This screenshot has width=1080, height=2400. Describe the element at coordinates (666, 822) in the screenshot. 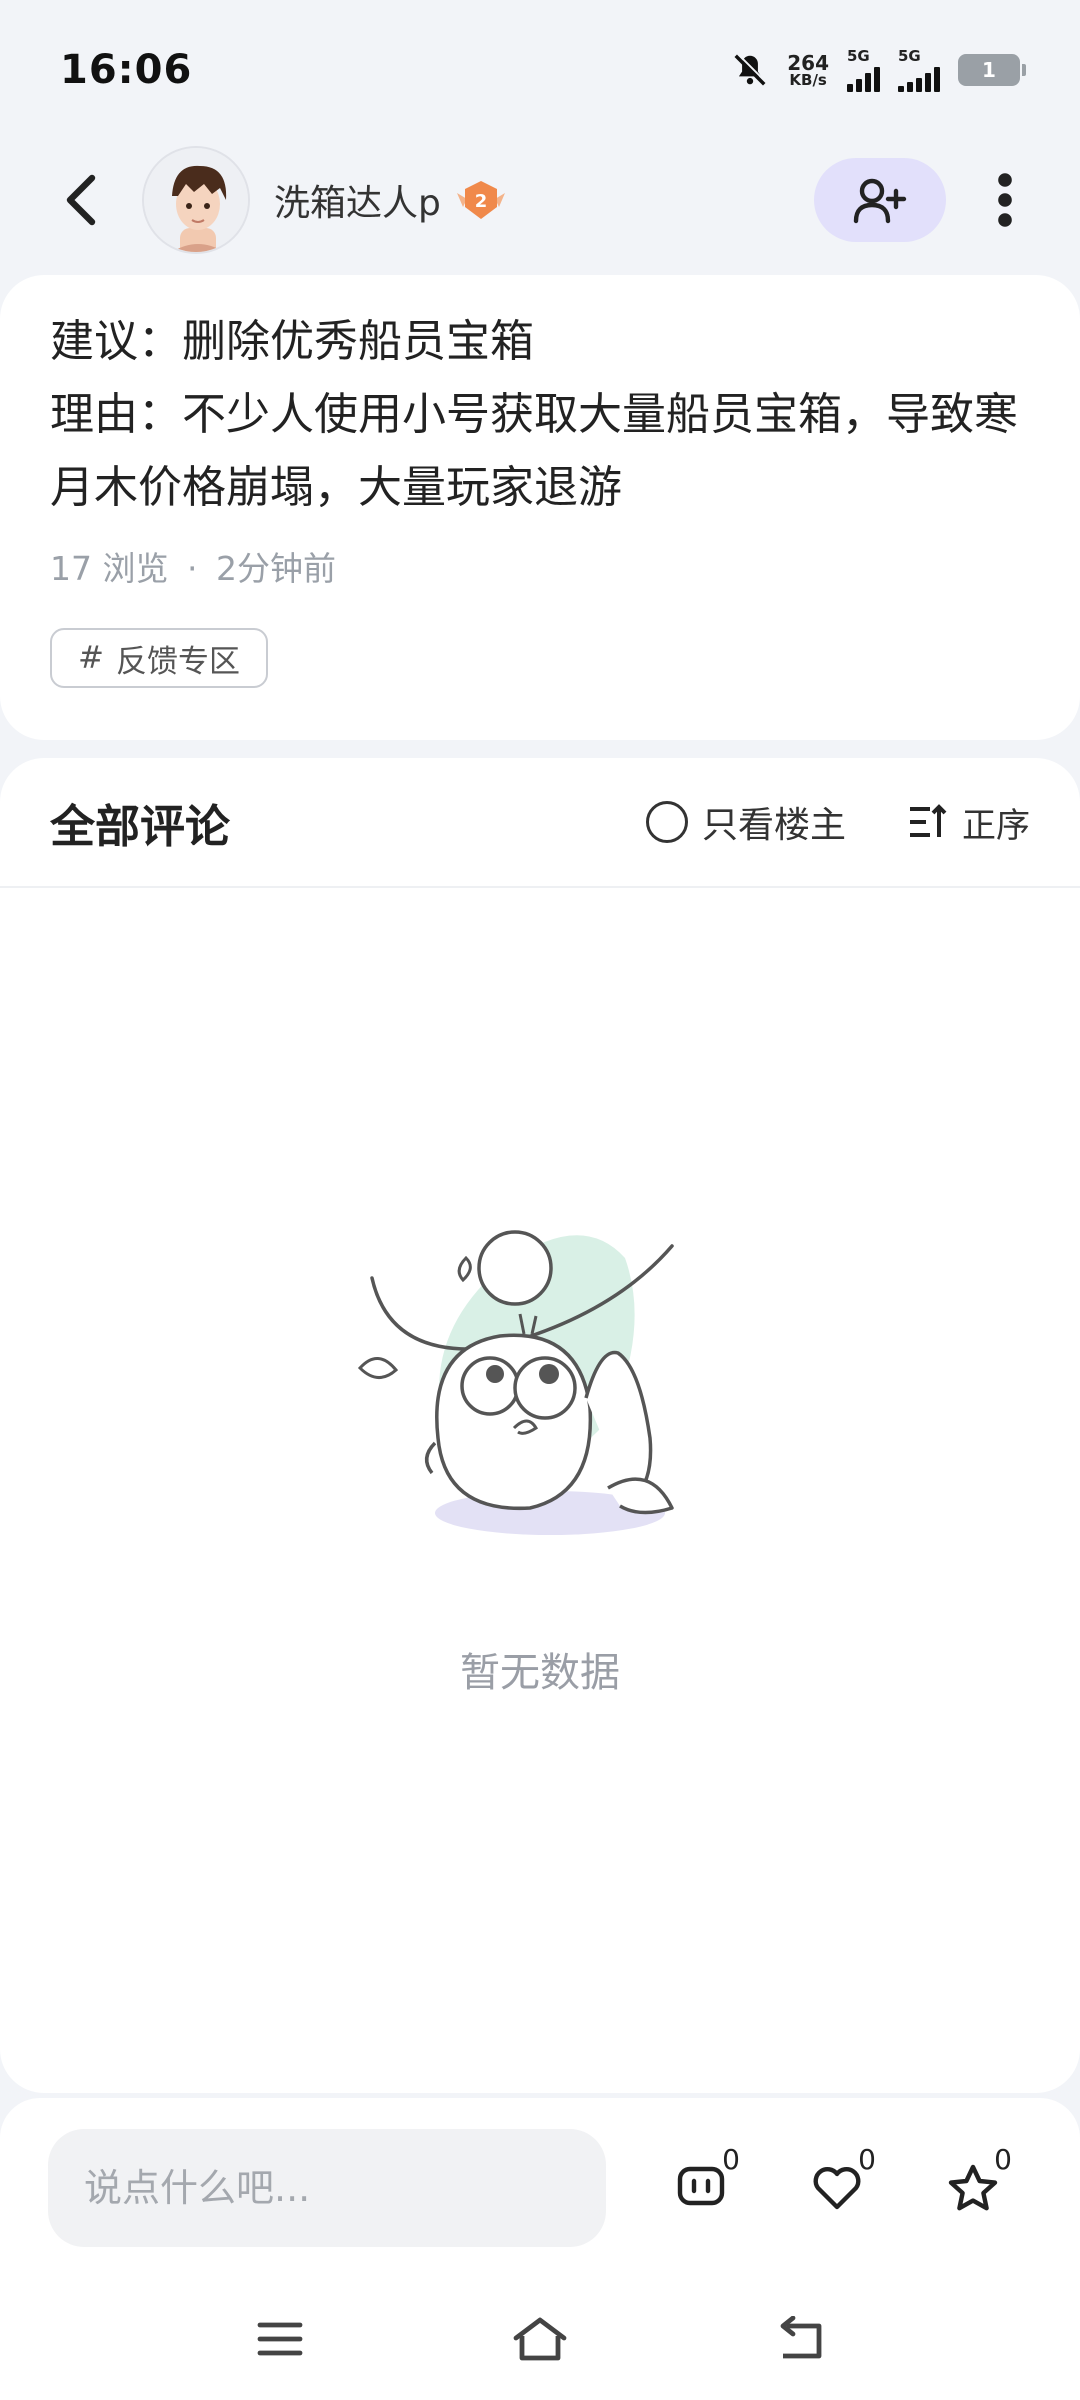

I see `radio-icon` at that location.